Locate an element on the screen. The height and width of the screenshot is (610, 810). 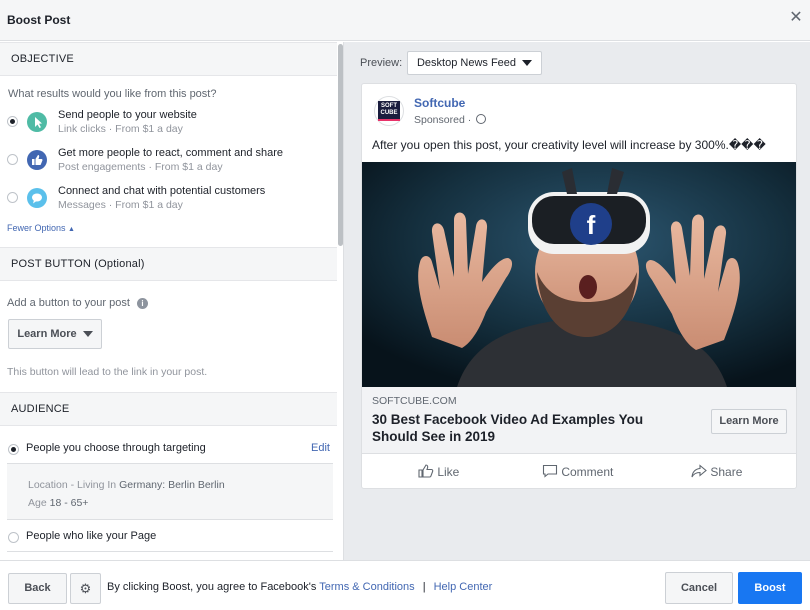
option-subtitle: Post engagements · From $1 a day is located at coordinates (140, 167).